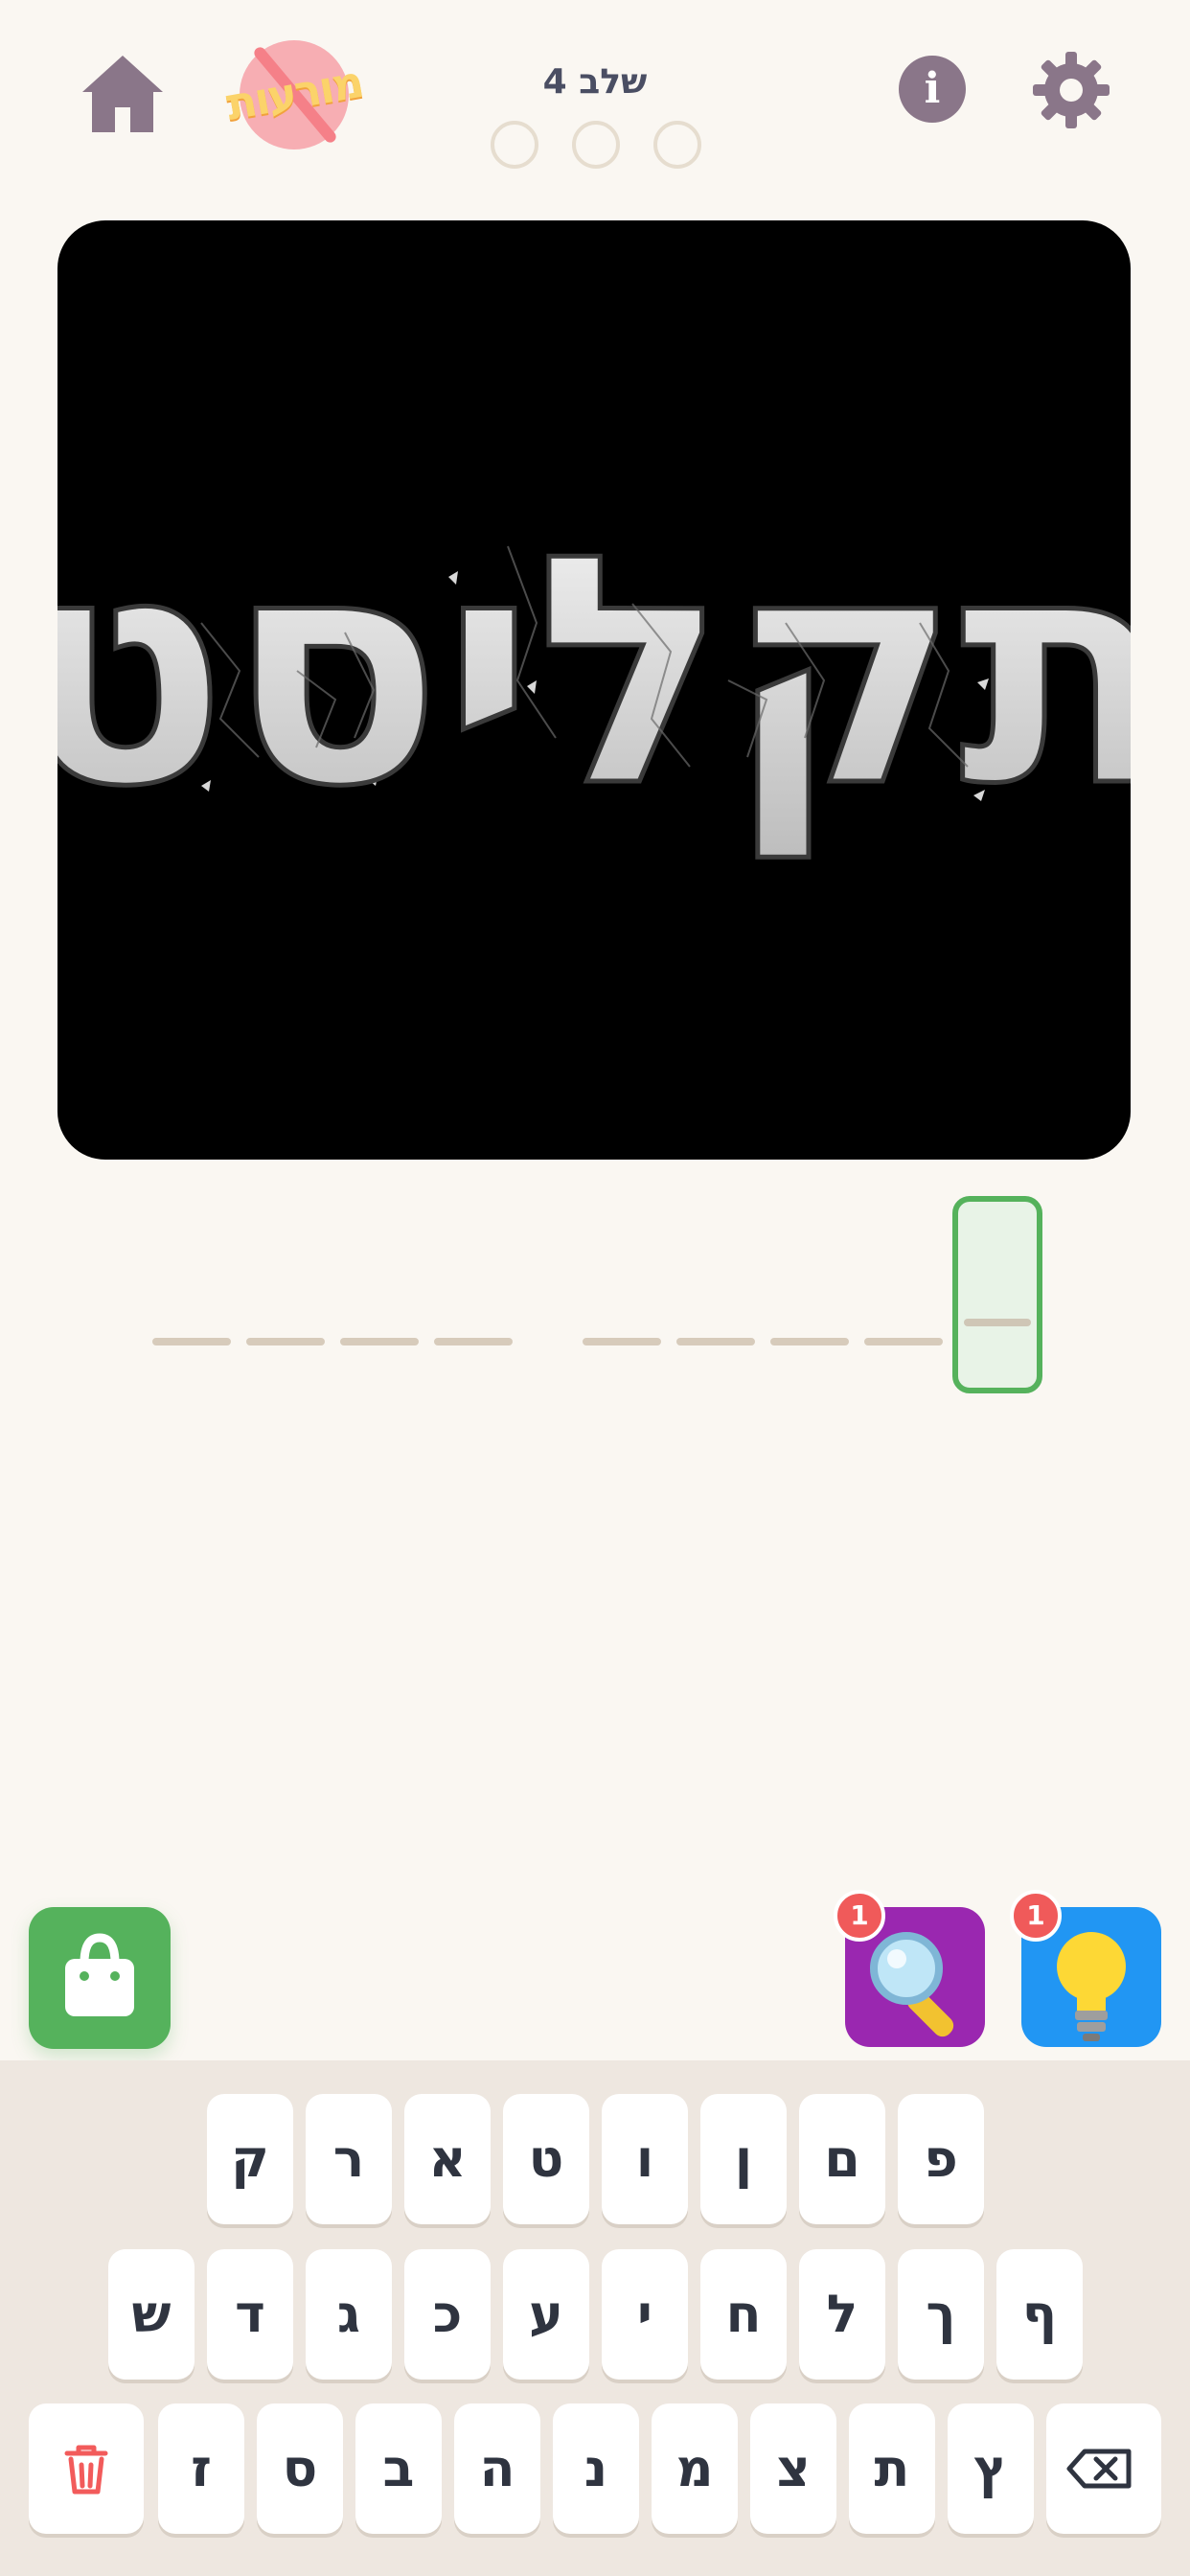 The width and height of the screenshot is (1190, 2576). I want to click on backspace-icon, so click(1099, 2469).